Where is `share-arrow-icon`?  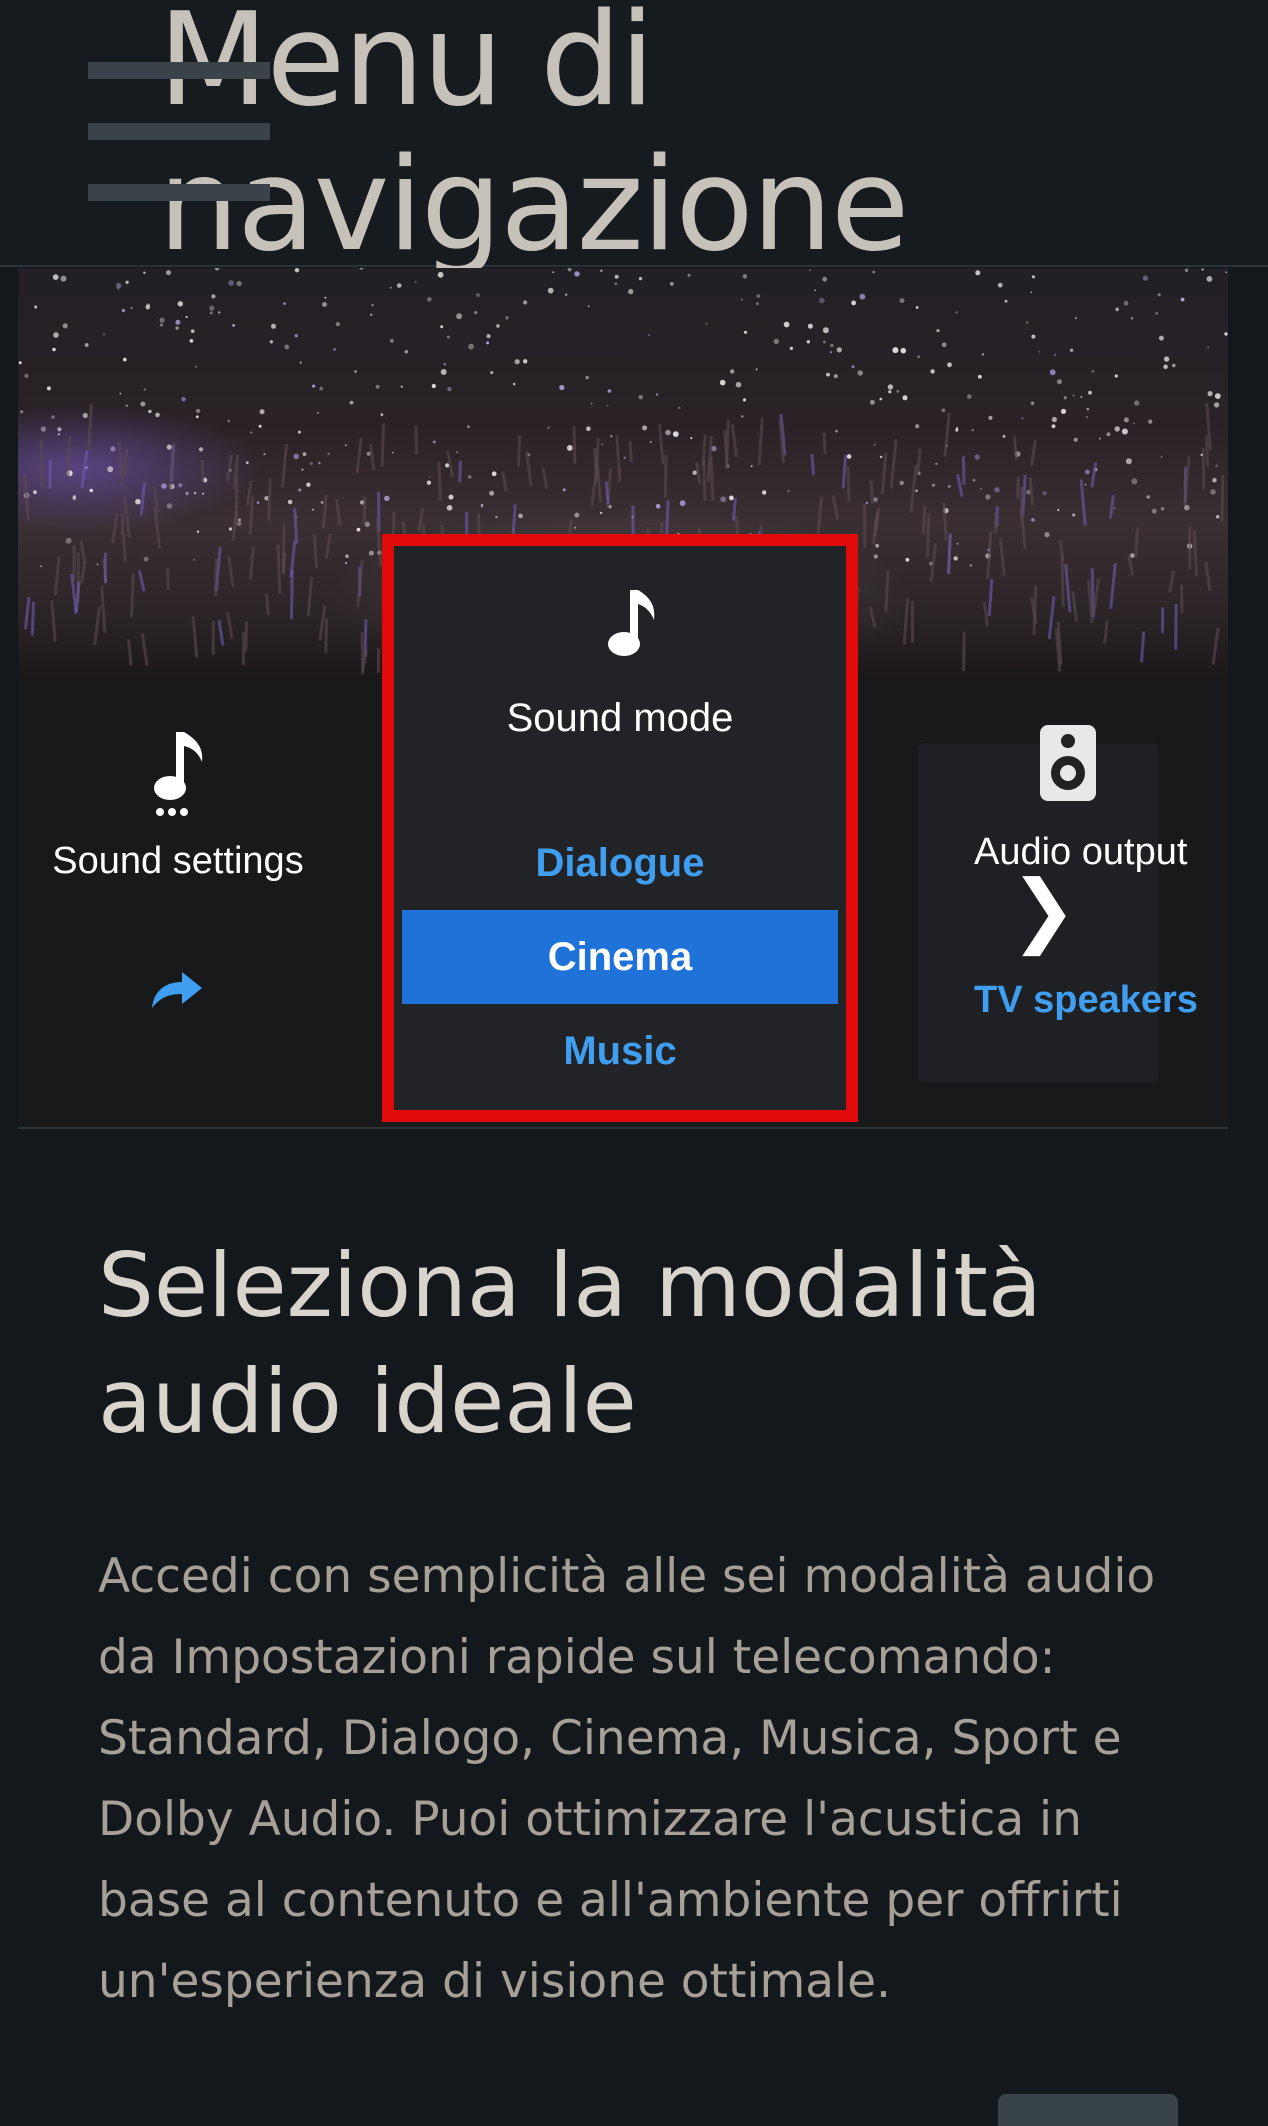
share-arrow-icon is located at coordinates (176, 992).